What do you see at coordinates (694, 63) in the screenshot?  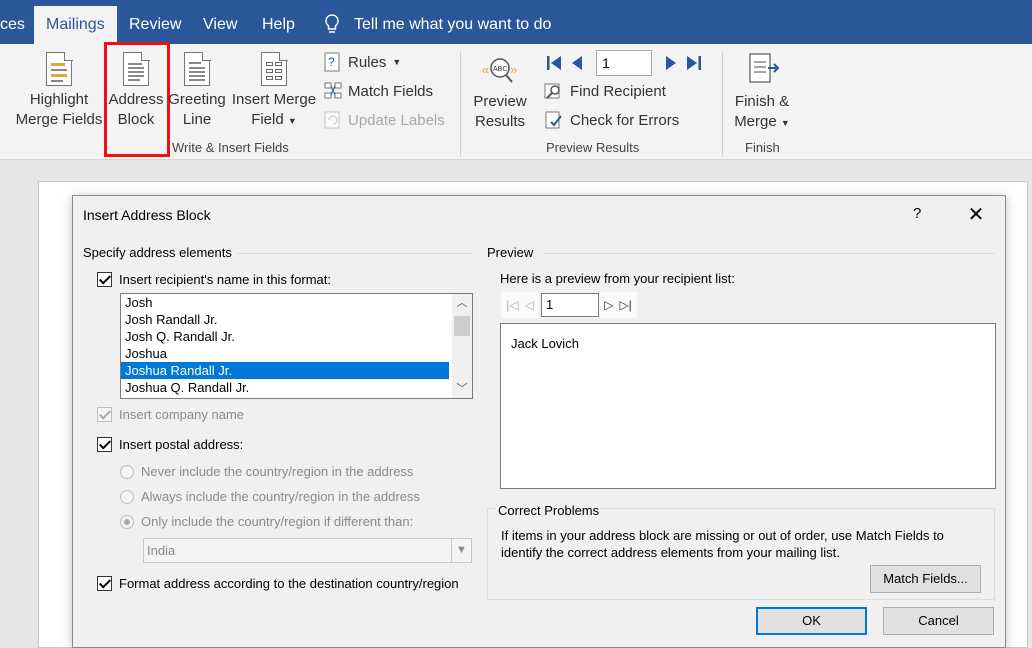 I see `last-record-icon` at bounding box center [694, 63].